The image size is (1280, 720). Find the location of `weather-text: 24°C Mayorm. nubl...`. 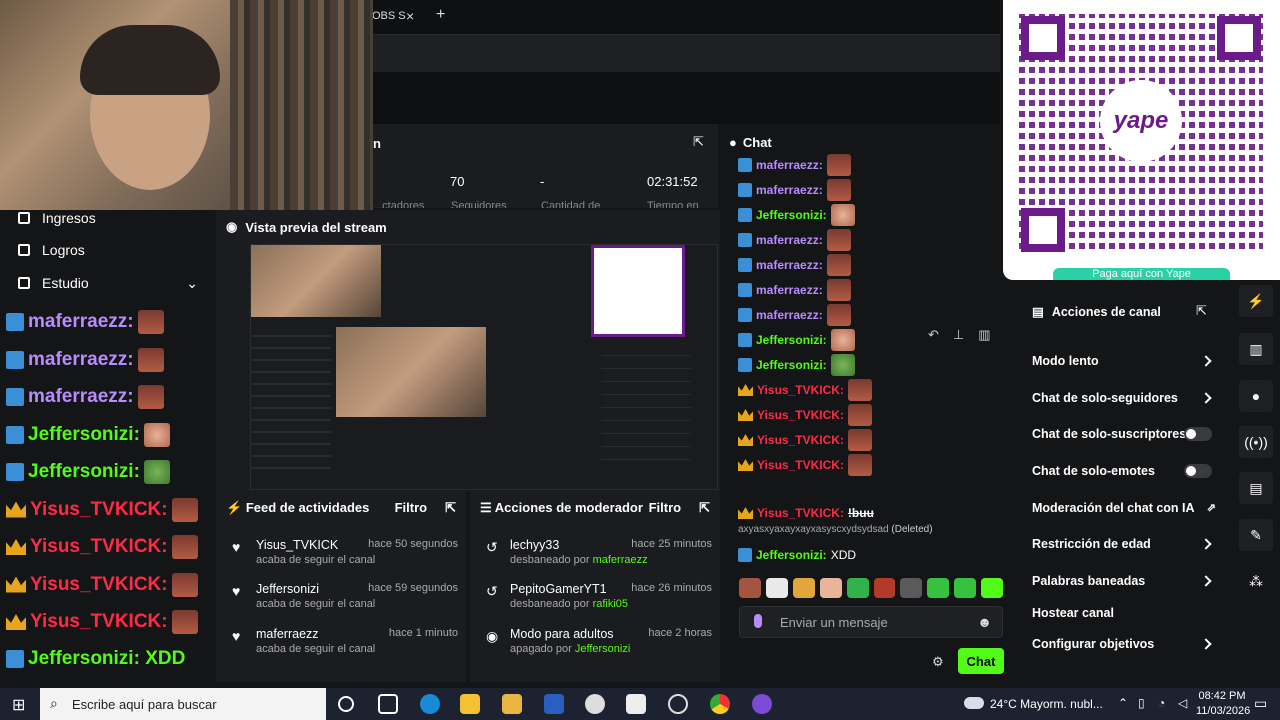

weather-text: 24°C Mayorm. nubl... is located at coordinates (1046, 704).